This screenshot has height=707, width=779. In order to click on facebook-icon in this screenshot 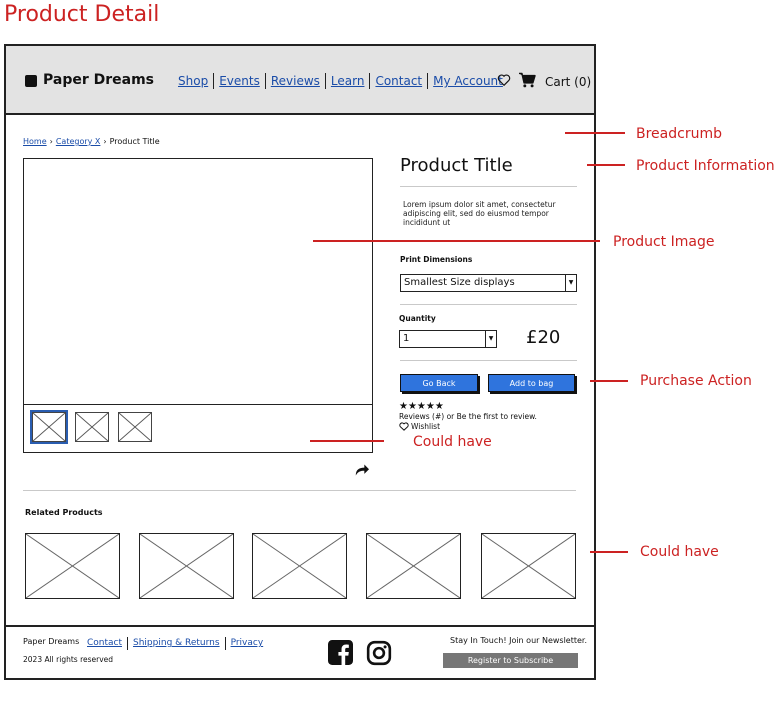, I will do `click(340, 652)`.